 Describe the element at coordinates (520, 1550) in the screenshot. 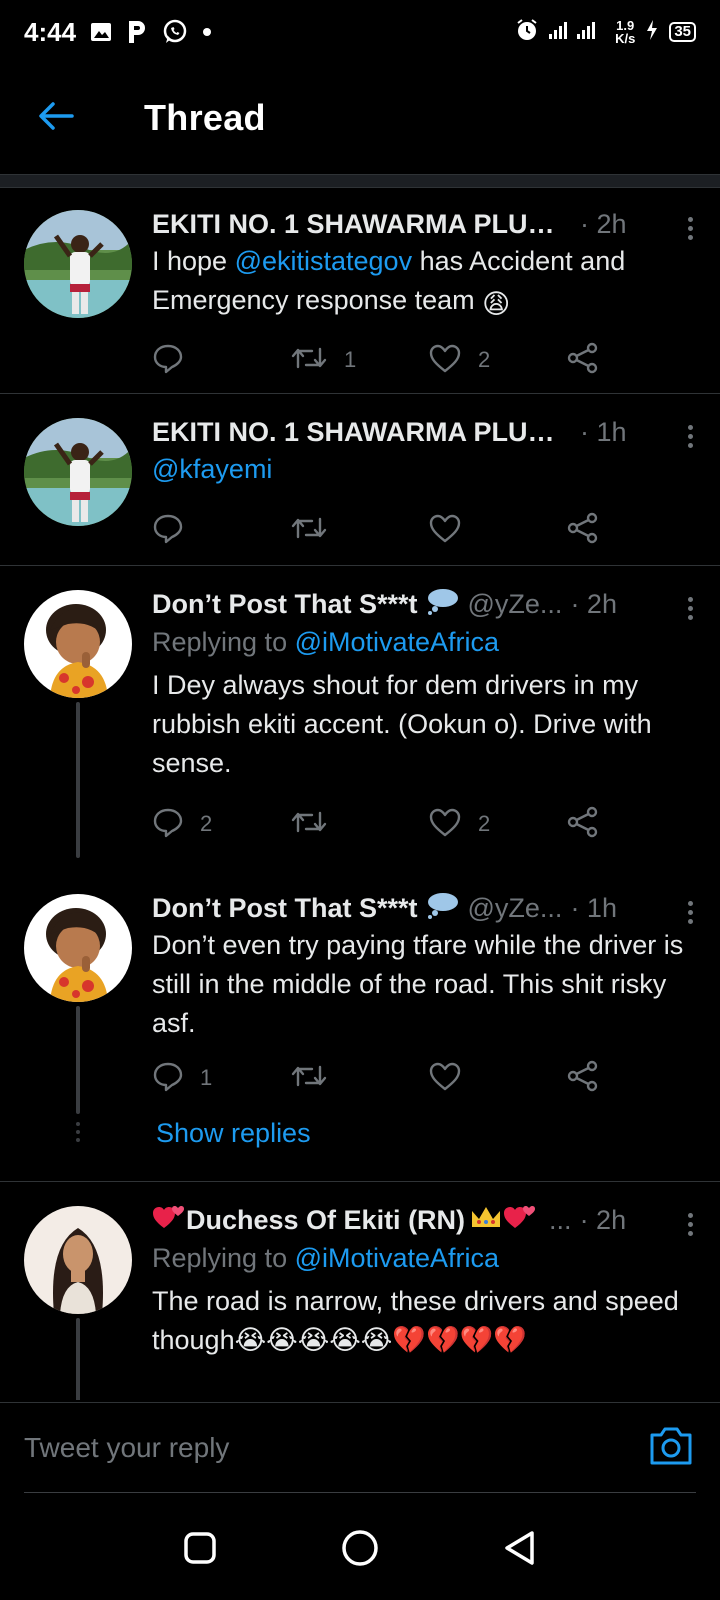

I see `system-back-button` at that location.